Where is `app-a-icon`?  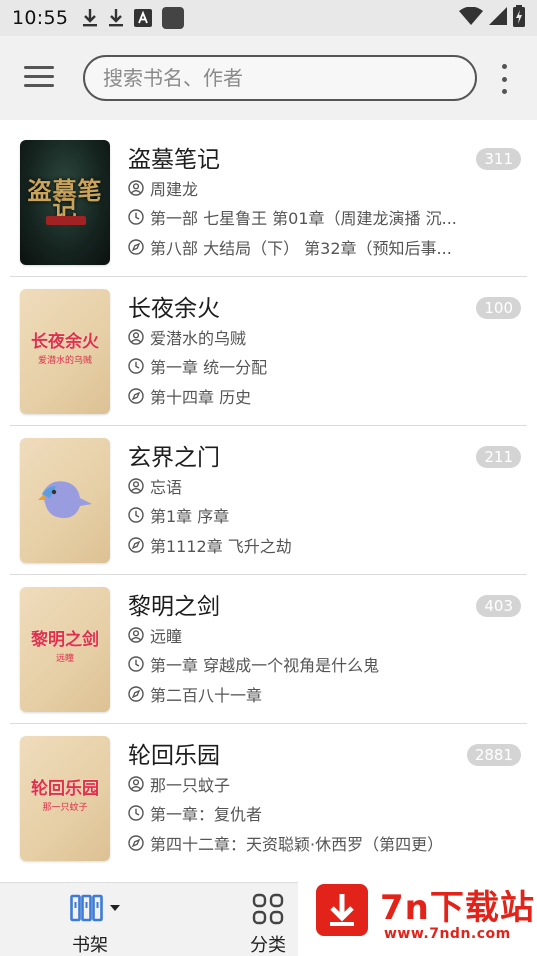 app-a-icon is located at coordinates (143, 18).